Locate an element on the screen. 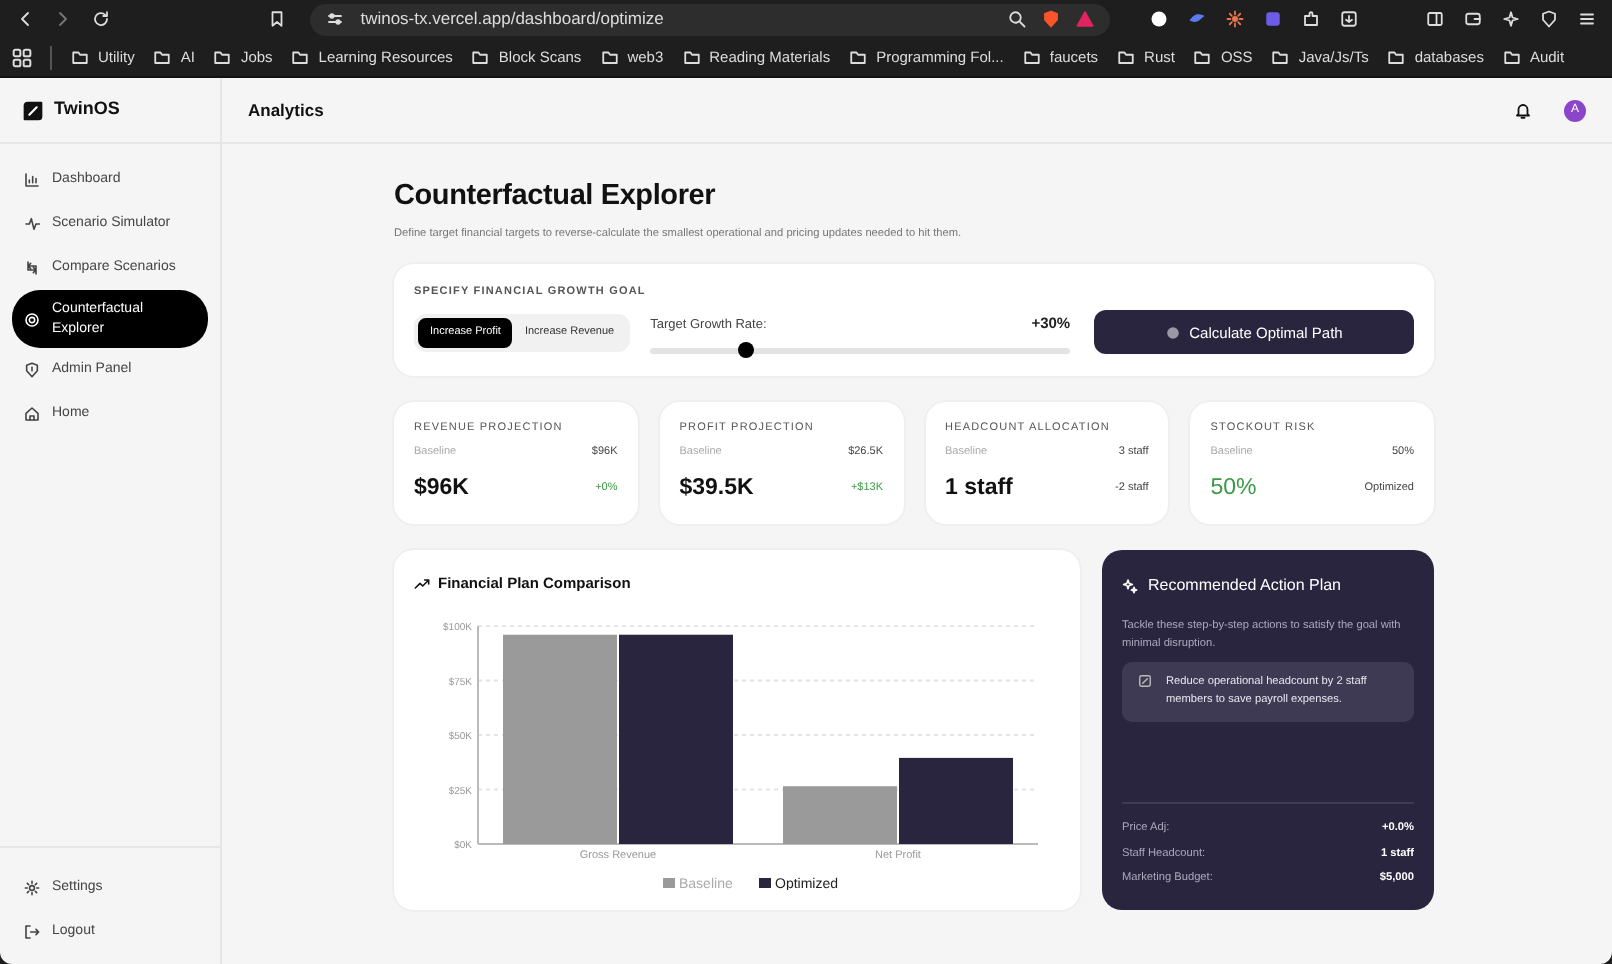  home-icon is located at coordinates (32, 414).